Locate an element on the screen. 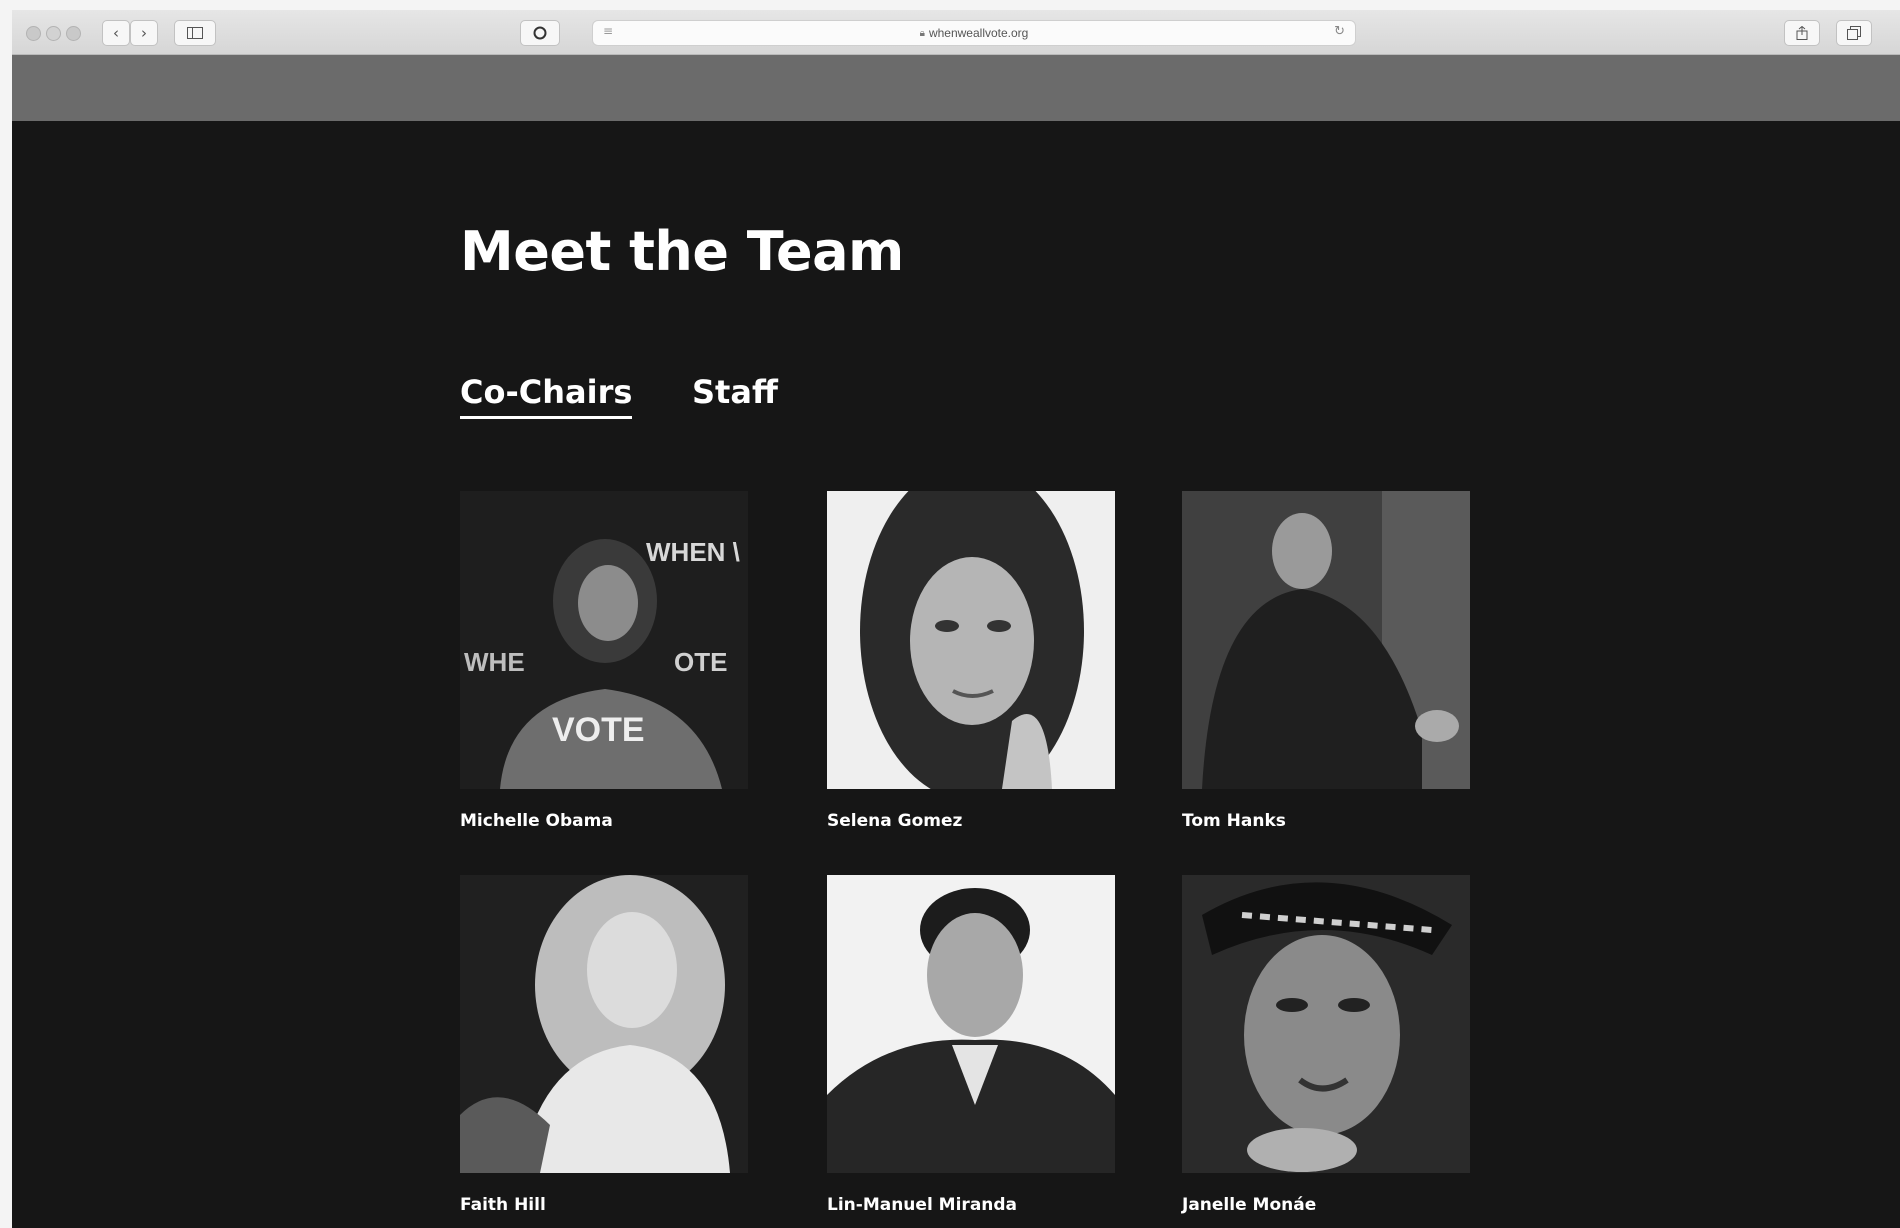 This screenshot has width=1900, height=1228. team-card-lin-manuel-miranda: Lin-Manuel Miranda is located at coordinates (971, 1045).